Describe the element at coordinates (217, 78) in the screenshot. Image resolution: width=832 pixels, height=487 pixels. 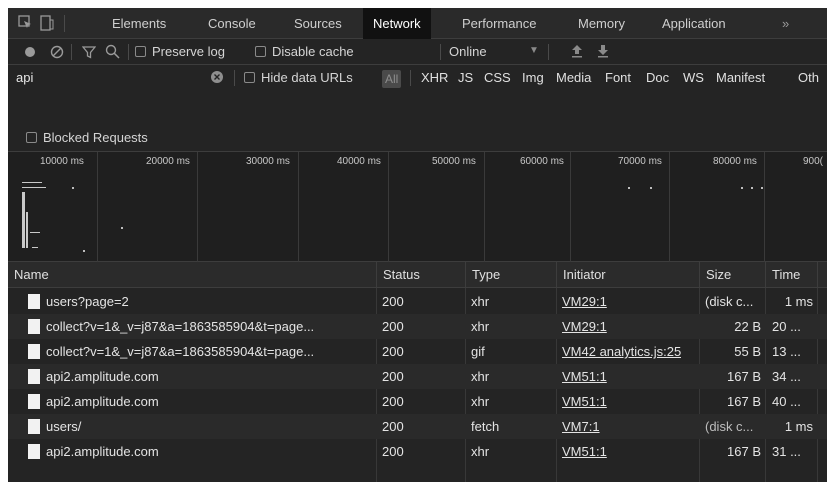
I see `clear-filter-icon` at that location.